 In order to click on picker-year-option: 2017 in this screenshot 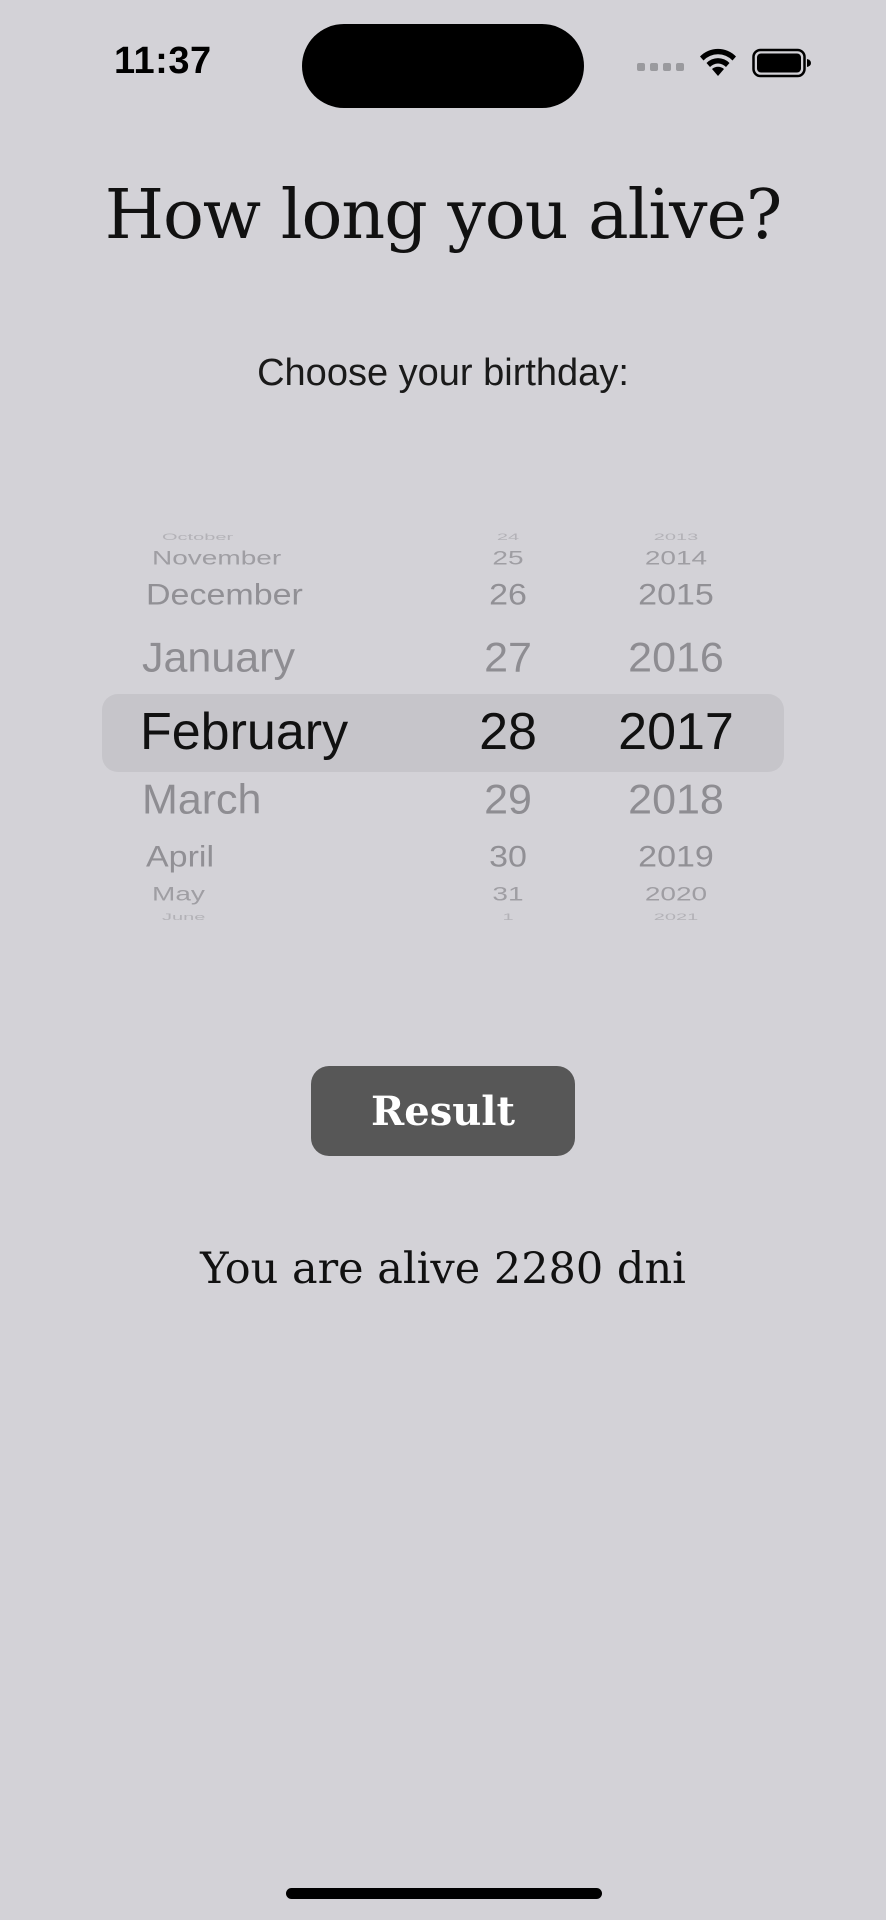, I will do `click(676, 732)`.